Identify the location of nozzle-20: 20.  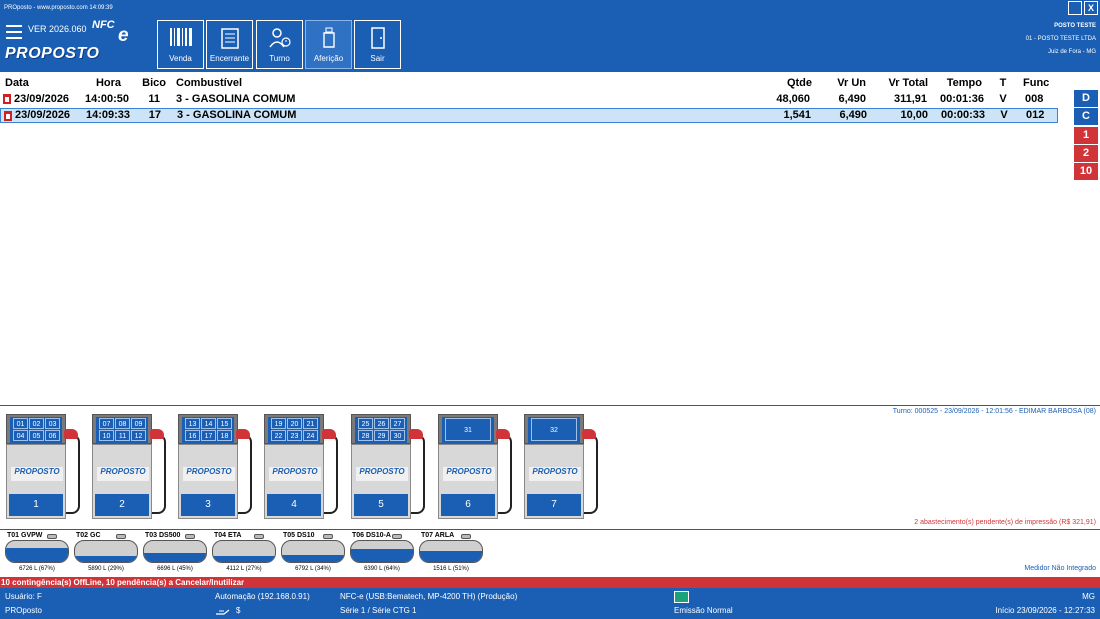
(294, 423).